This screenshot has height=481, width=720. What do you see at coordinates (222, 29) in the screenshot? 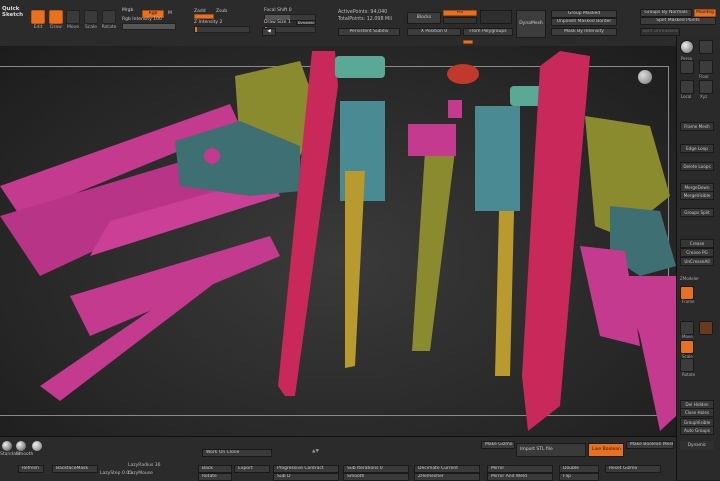
I see `z-intensity-slider` at bounding box center [222, 29].